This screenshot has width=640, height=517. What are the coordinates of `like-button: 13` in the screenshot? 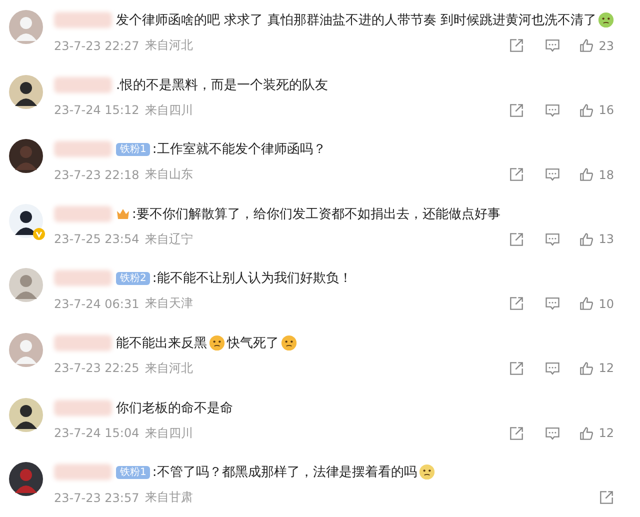 It's located at (596, 239).